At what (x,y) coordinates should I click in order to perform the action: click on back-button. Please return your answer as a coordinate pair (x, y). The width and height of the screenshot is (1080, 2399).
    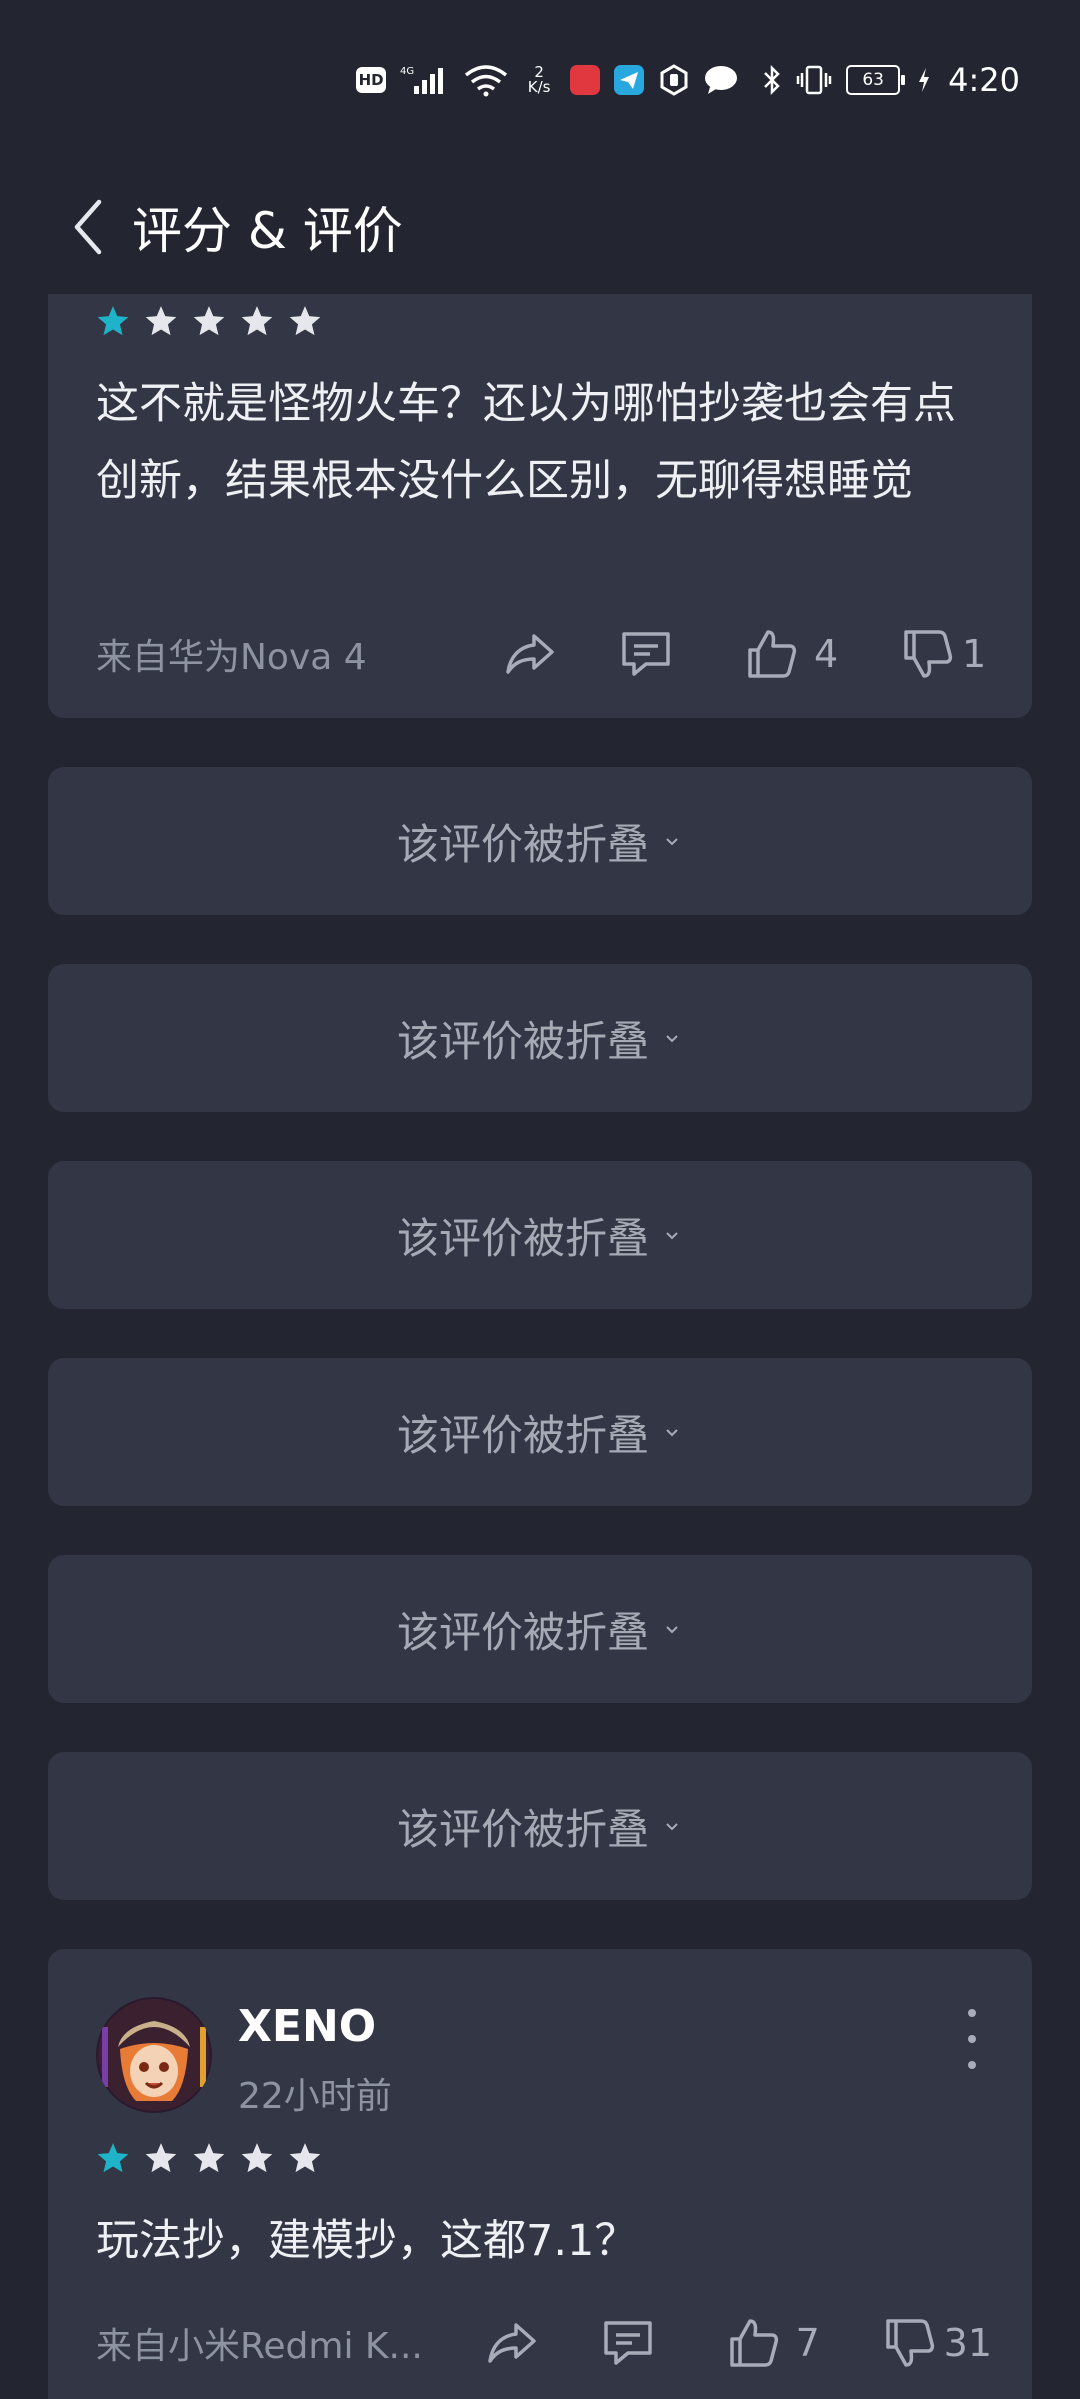
    Looking at the image, I should click on (88, 227).